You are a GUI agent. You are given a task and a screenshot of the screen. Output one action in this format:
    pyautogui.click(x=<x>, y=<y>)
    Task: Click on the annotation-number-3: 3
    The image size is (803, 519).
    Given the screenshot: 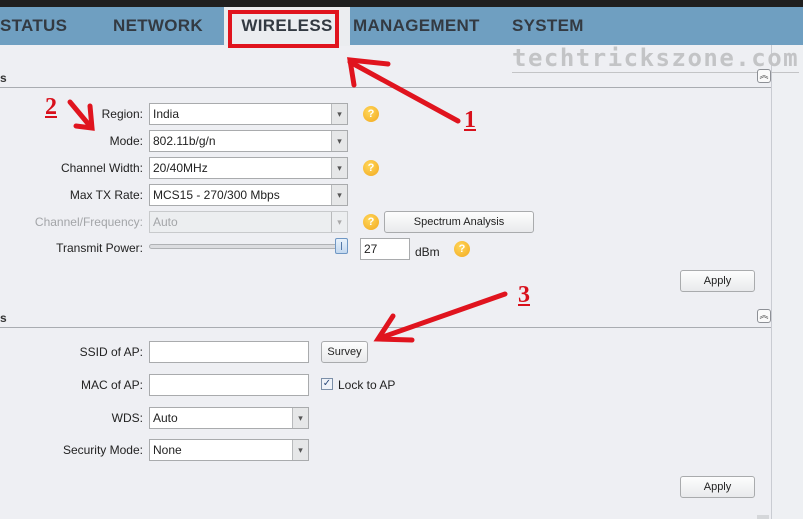 What is the action you would take?
    pyautogui.click(x=524, y=295)
    